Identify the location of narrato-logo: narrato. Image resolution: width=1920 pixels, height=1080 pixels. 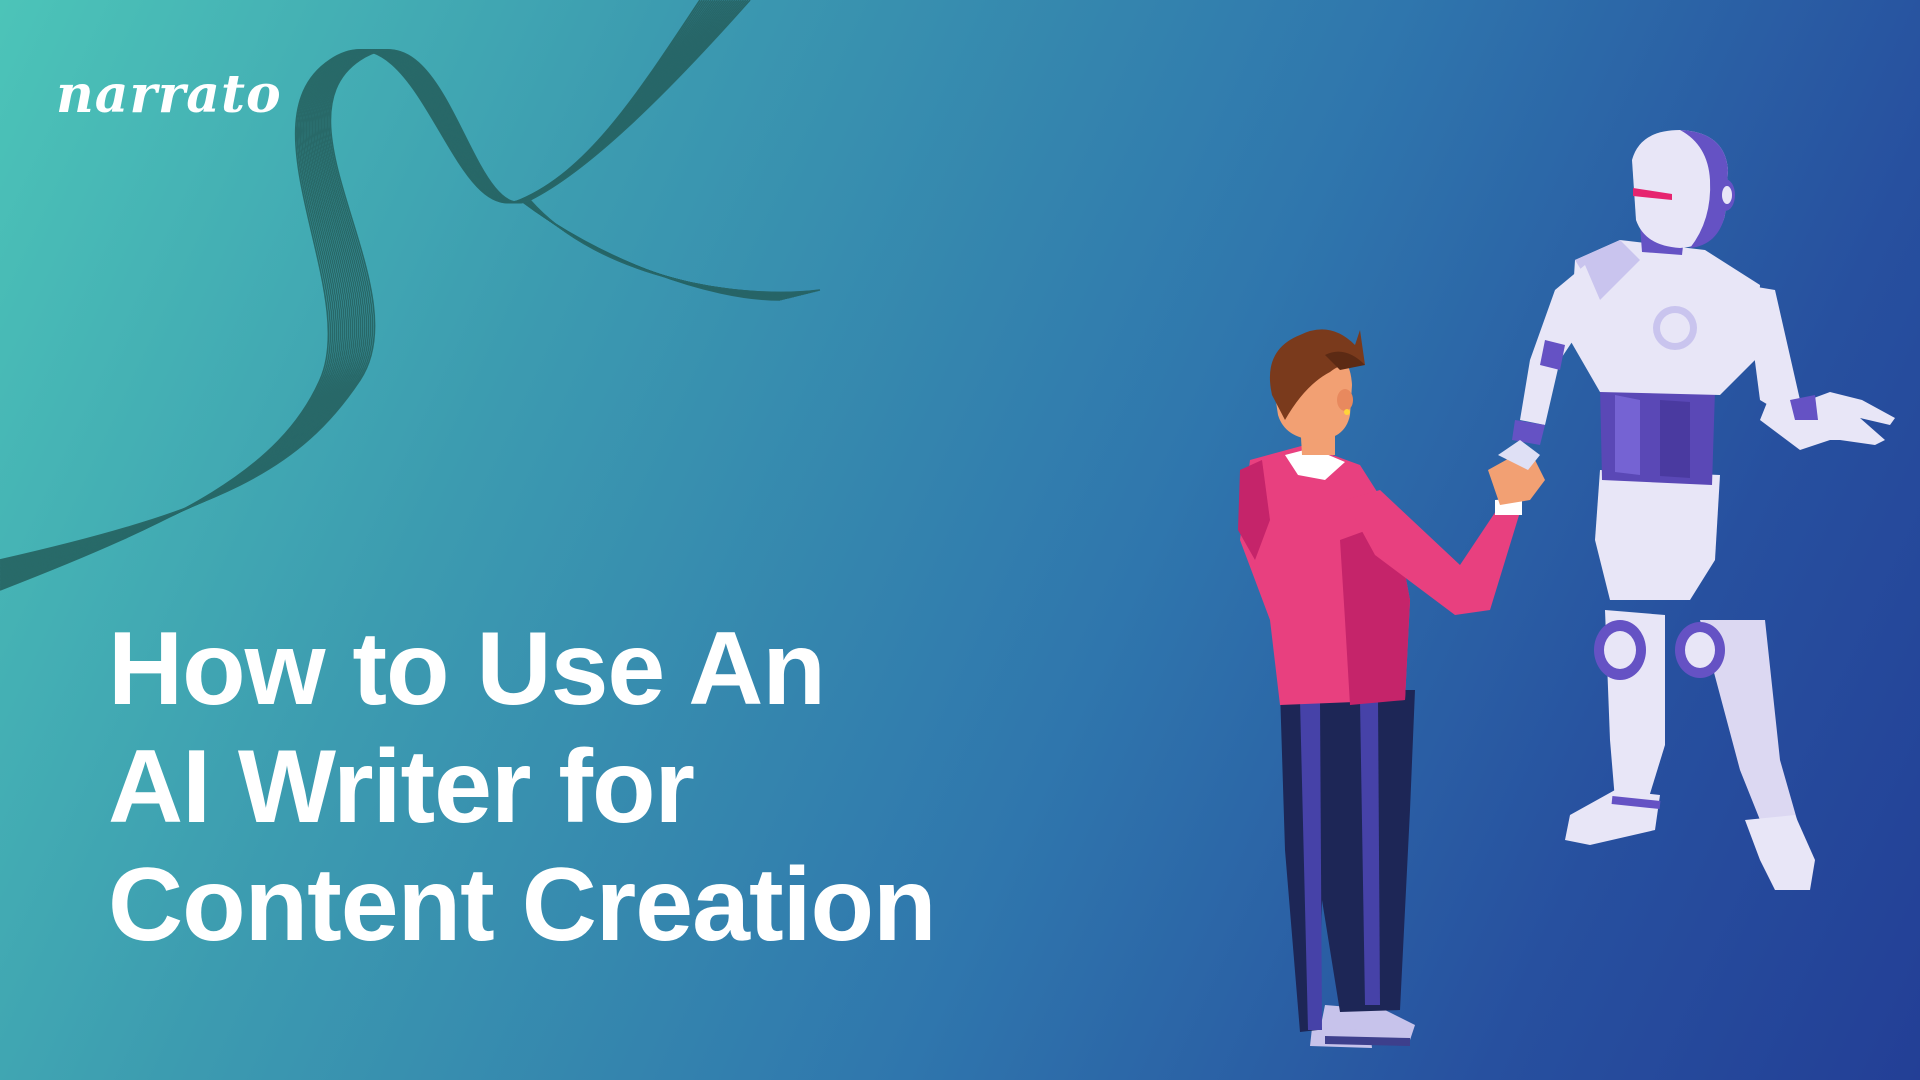
(169, 94).